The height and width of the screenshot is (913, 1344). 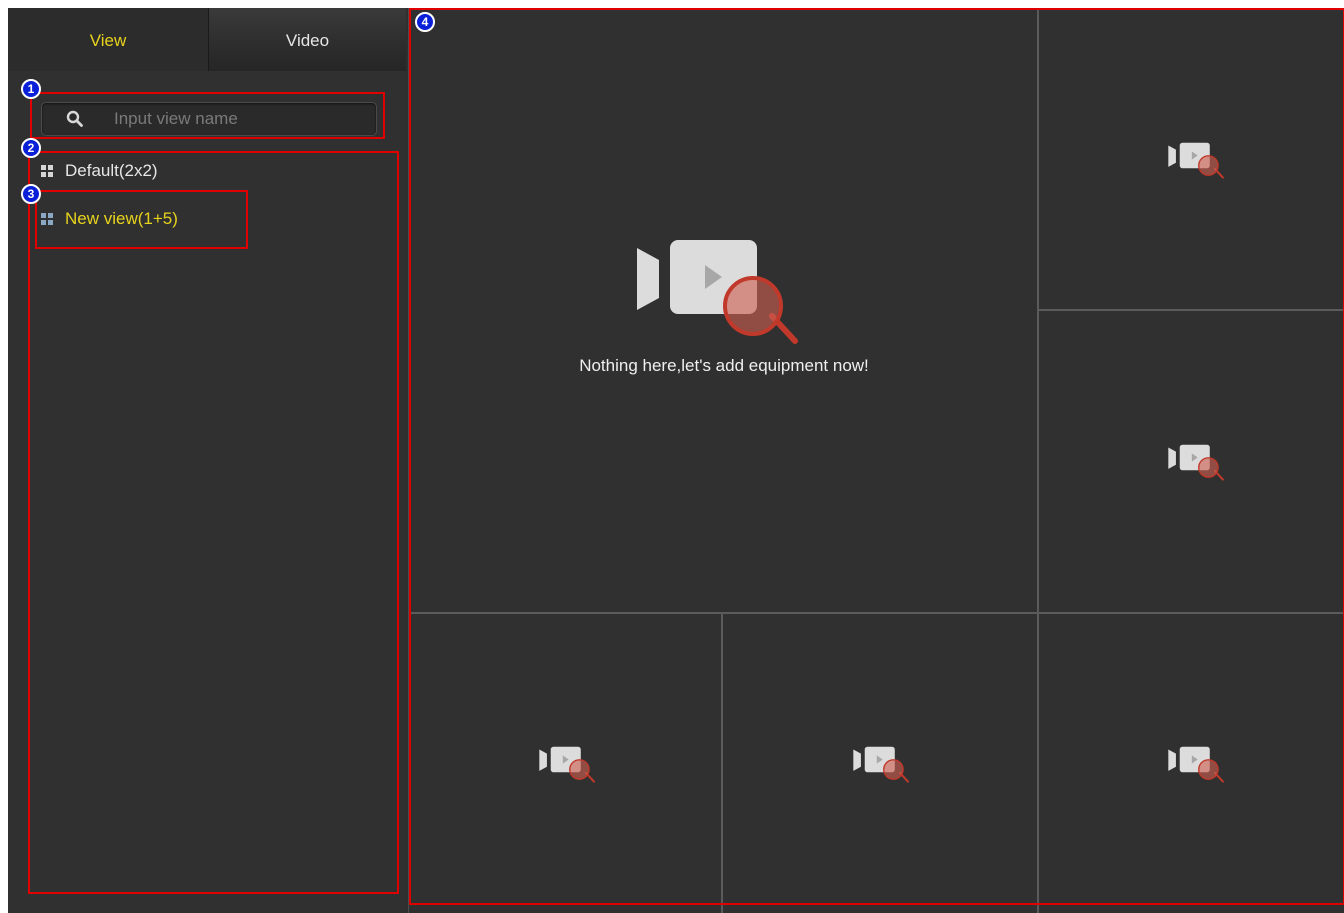 I want to click on view-search-input, so click(x=239, y=119).